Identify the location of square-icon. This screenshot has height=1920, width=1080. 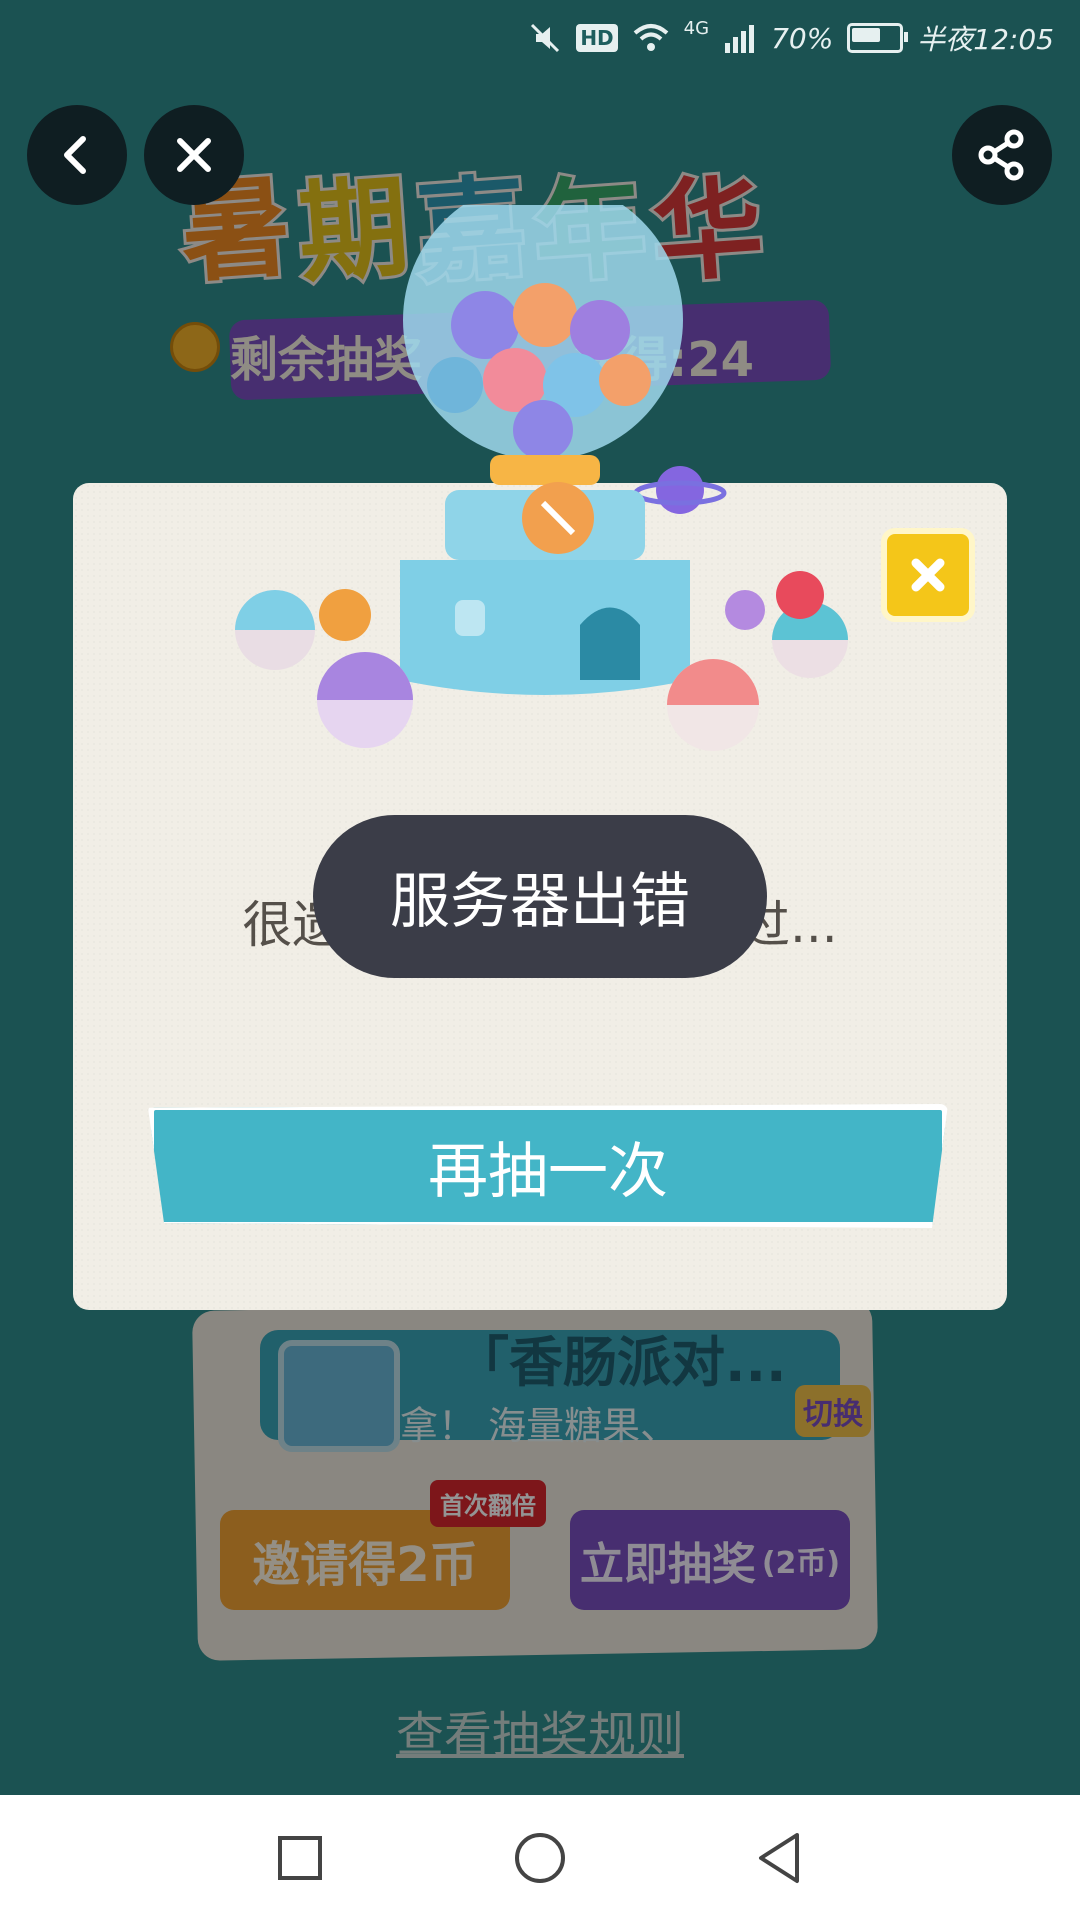
(300, 1858).